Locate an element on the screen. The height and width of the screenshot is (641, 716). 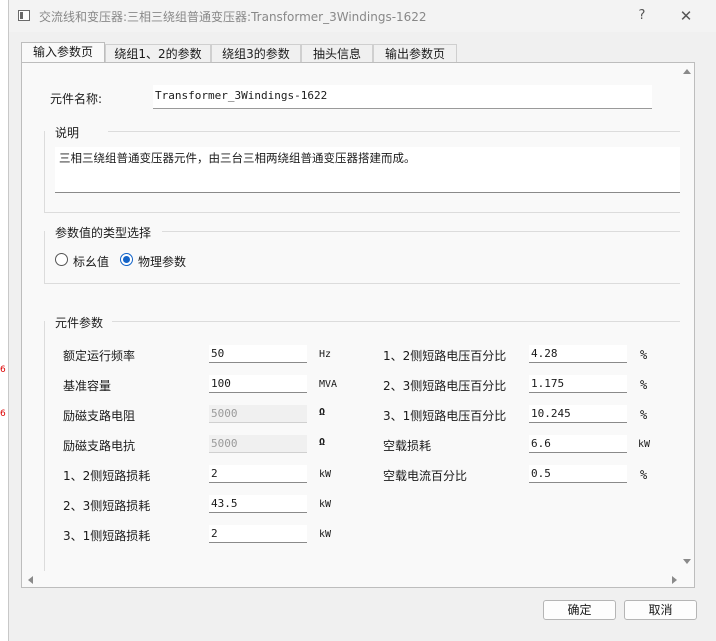
param-input-no-load-loss: 6.6 is located at coordinates (578, 444).